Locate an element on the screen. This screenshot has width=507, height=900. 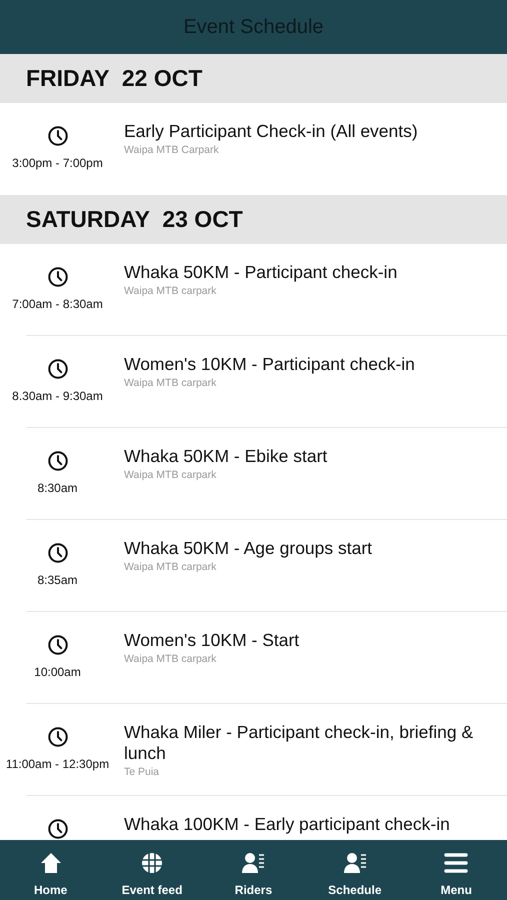
tab-button: Schedule is located at coordinates (355, 870).